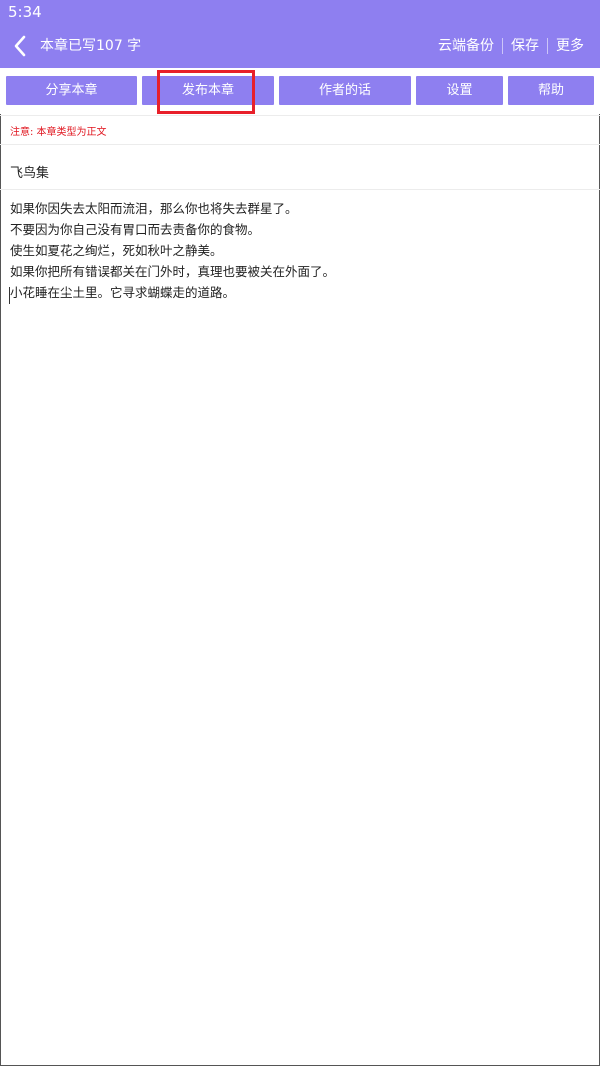 The width and height of the screenshot is (600, 1066). I want to click on content-line: 小花睡在尘土里。它寻求蝴蝶走的道路。, so click(123, 292).